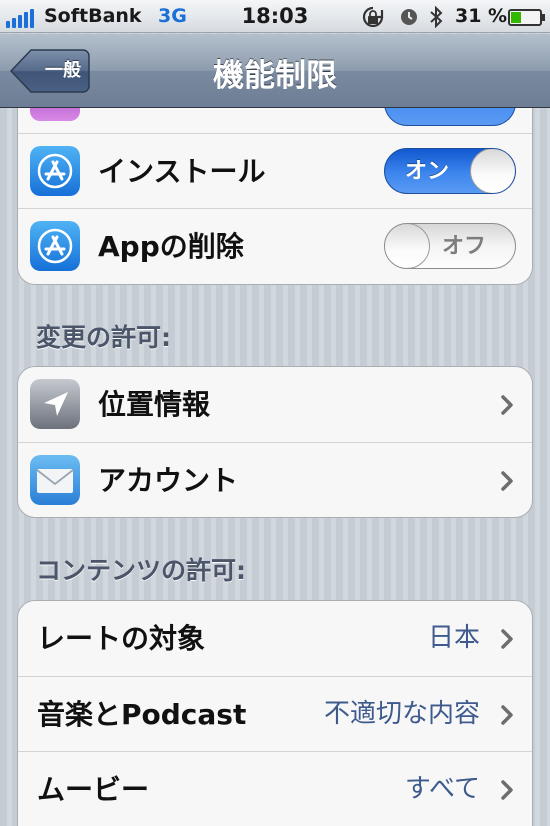 This screenshot has width=550, height=826. What do you see at coordinates (171, 246) in the screenshot?
I see `delete-app-label: Appの削除` at bounding box center [171, 246].